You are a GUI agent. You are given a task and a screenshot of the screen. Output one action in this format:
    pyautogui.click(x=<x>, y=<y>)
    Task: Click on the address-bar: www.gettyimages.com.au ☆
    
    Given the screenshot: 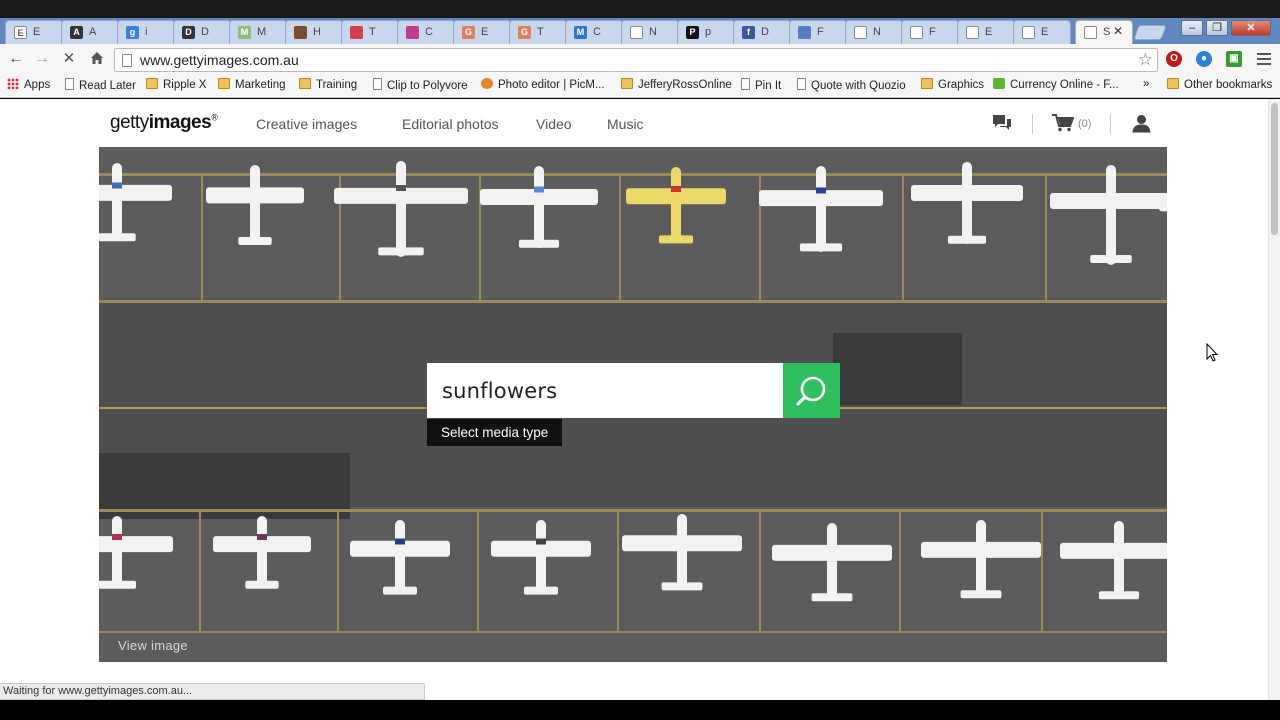 What is the action you would take?
    pyautogui.click(x=636, y=60)
    